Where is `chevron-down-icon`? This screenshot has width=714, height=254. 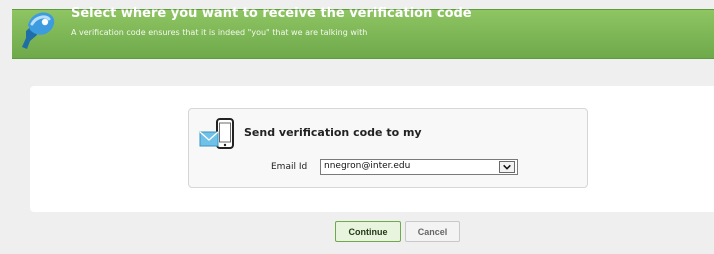 chevron-down-icon is located at coordinates (507, 167).